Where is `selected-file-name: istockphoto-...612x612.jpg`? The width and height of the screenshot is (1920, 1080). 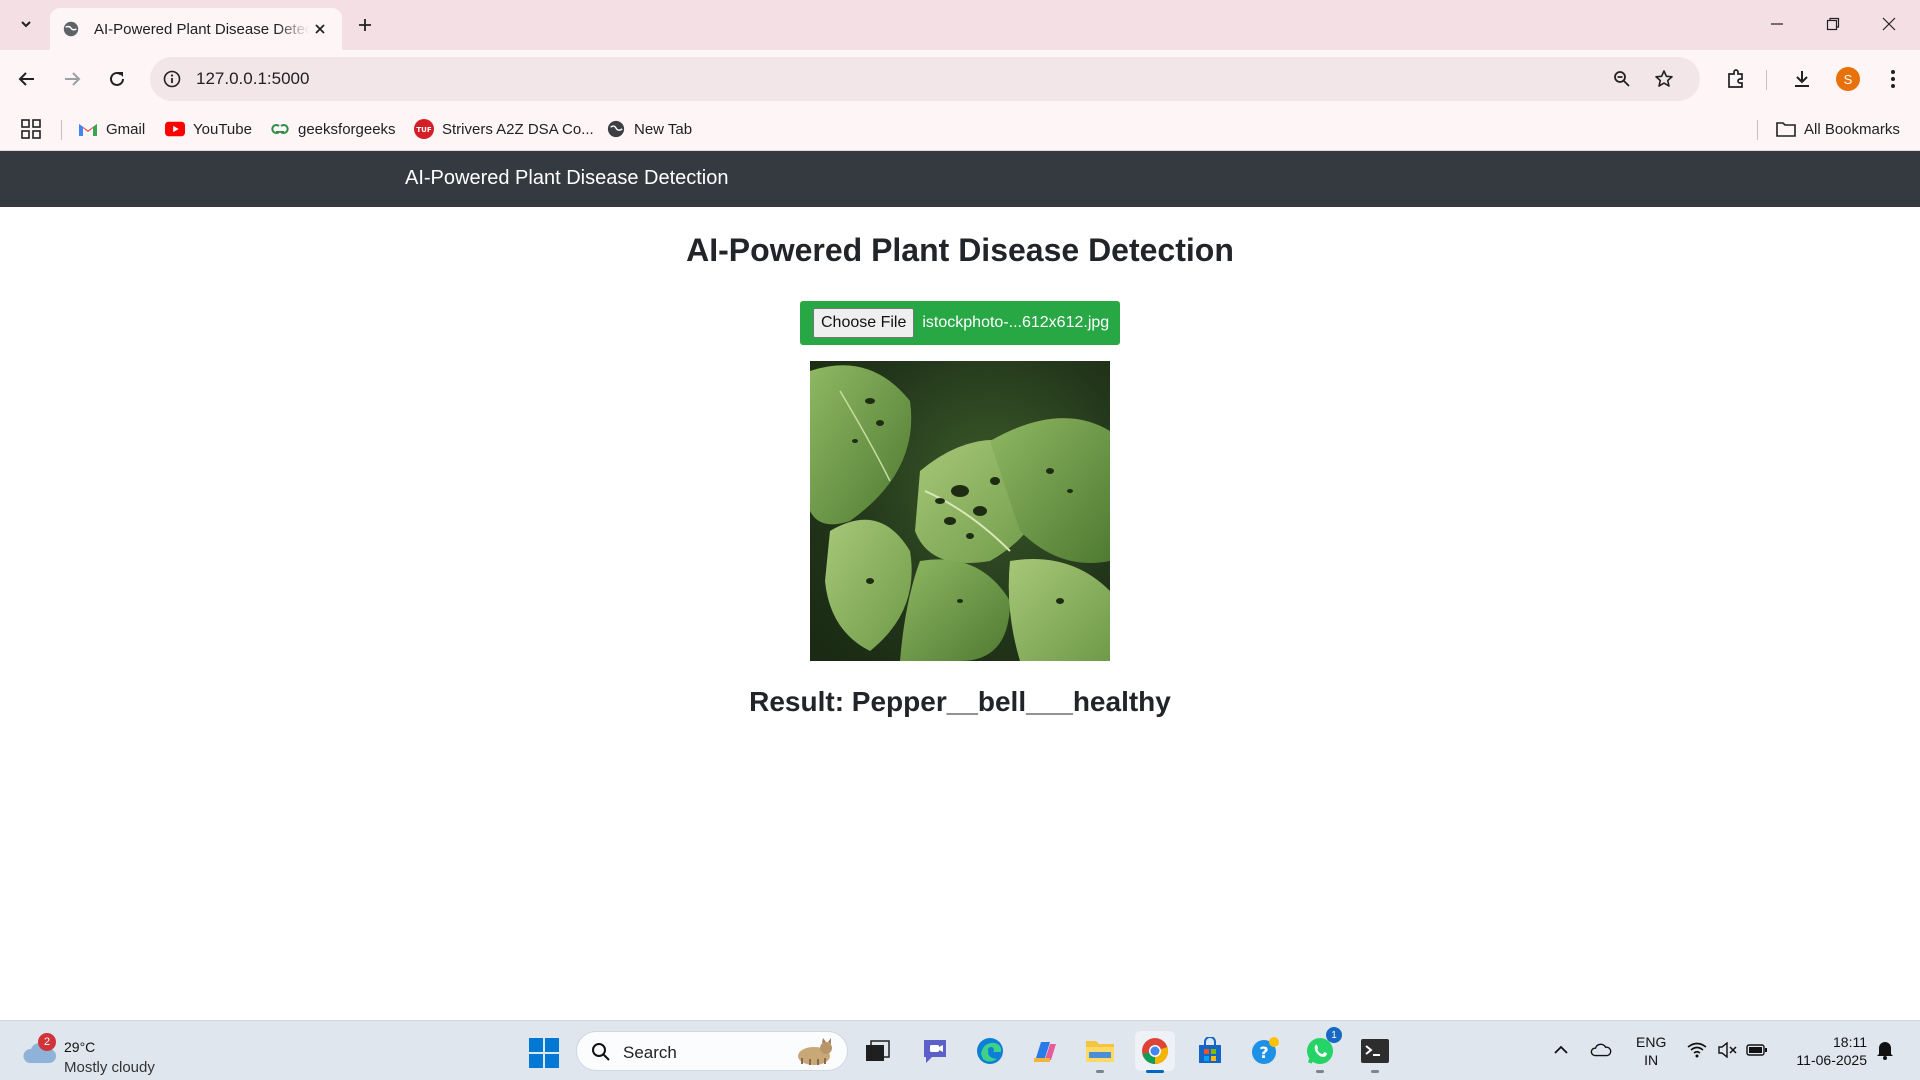 selected-file-name: istockphoto-...612x612.jpg is located at coordinates (1016, 322).